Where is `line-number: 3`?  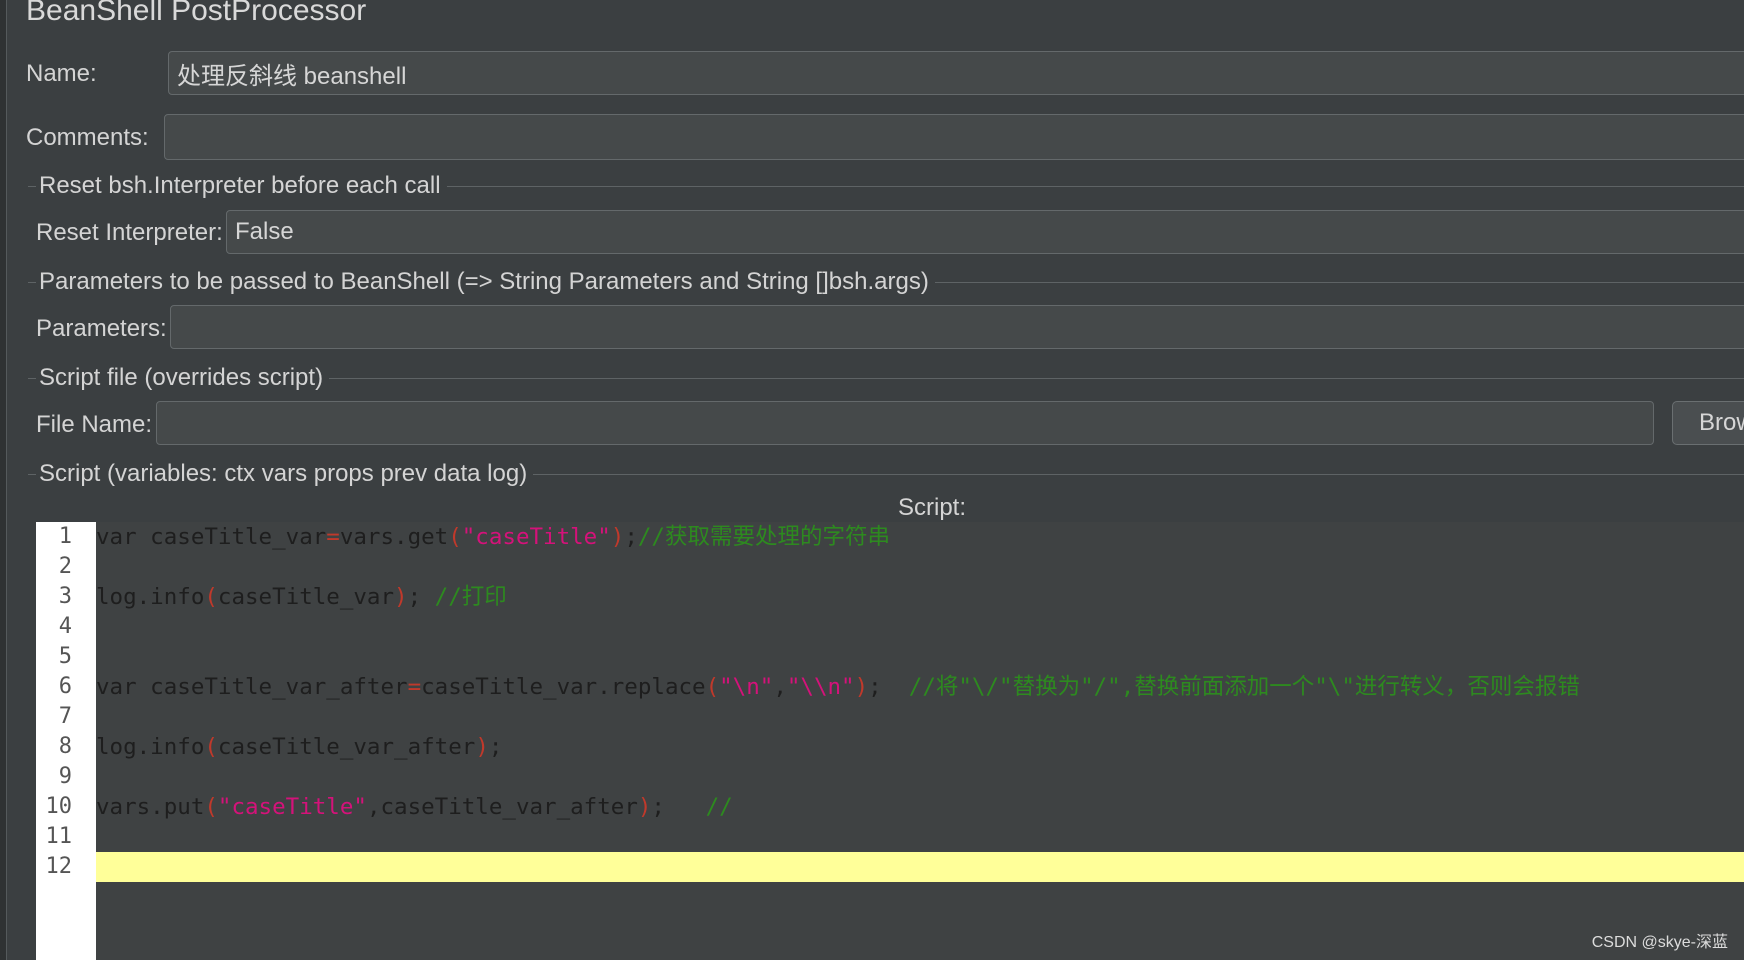
line-number: 3 is located at coordinates (65, 596).